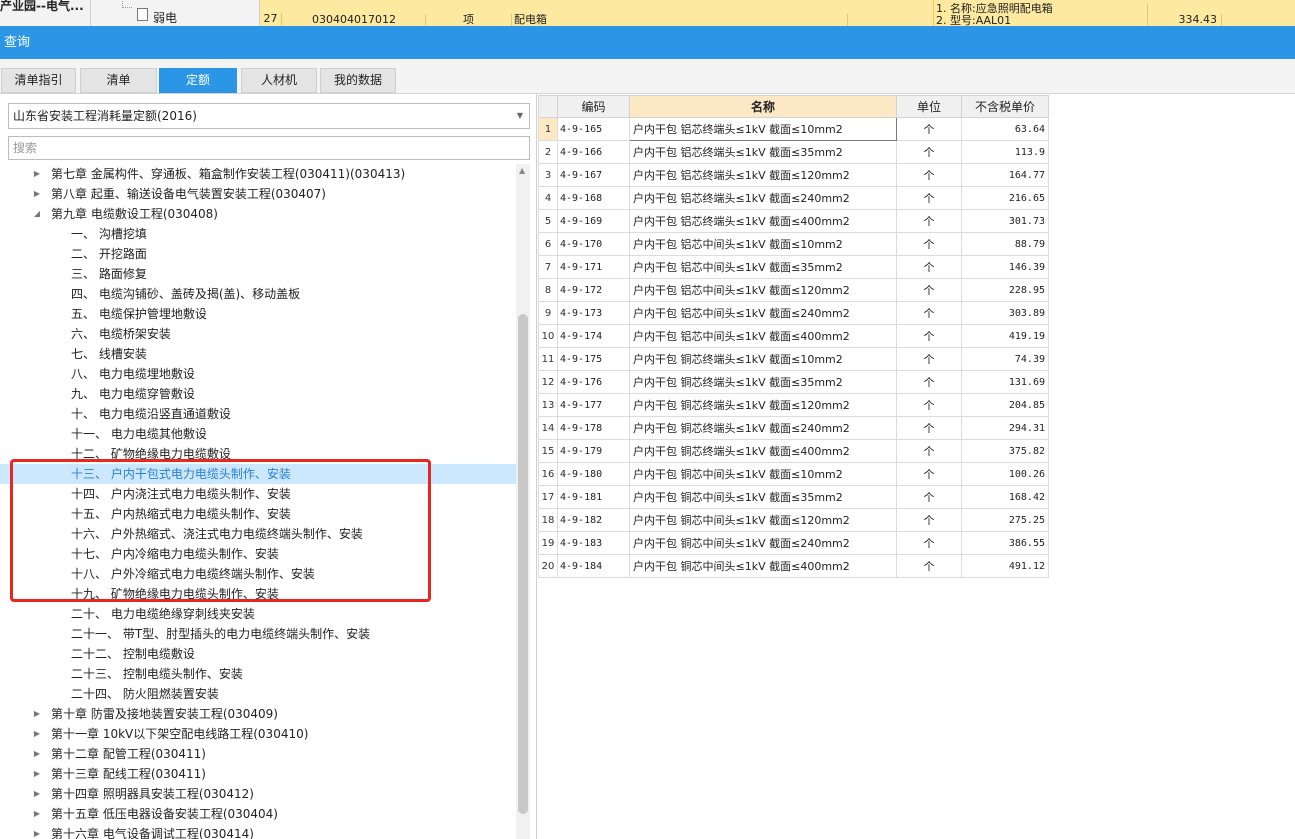 The width and height of the screenshot is (1295, 839). What do you see at coordinates (593, 474) in the screenshot?
I see `cell-code: 4-9-180` at bounding box center [593, 474].